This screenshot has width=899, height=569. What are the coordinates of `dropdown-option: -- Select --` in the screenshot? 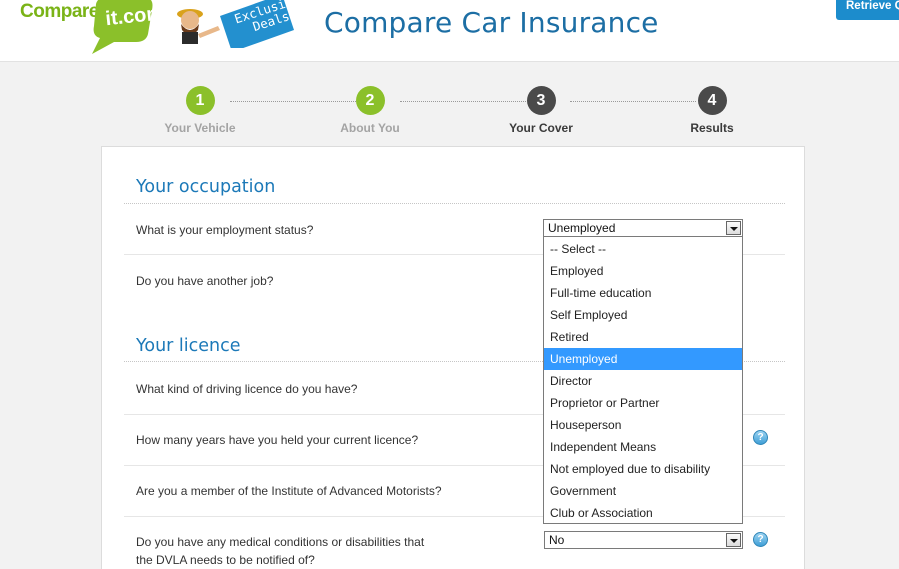 It's located at (643, 249).